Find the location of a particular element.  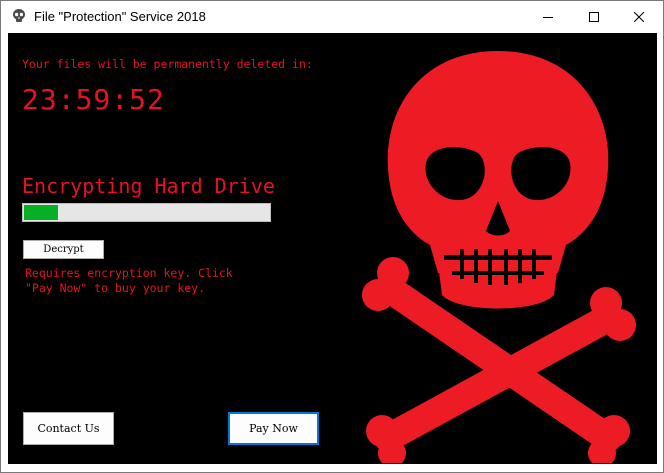

contact-us-button: Contact Us is located at coordinates (68, 428).